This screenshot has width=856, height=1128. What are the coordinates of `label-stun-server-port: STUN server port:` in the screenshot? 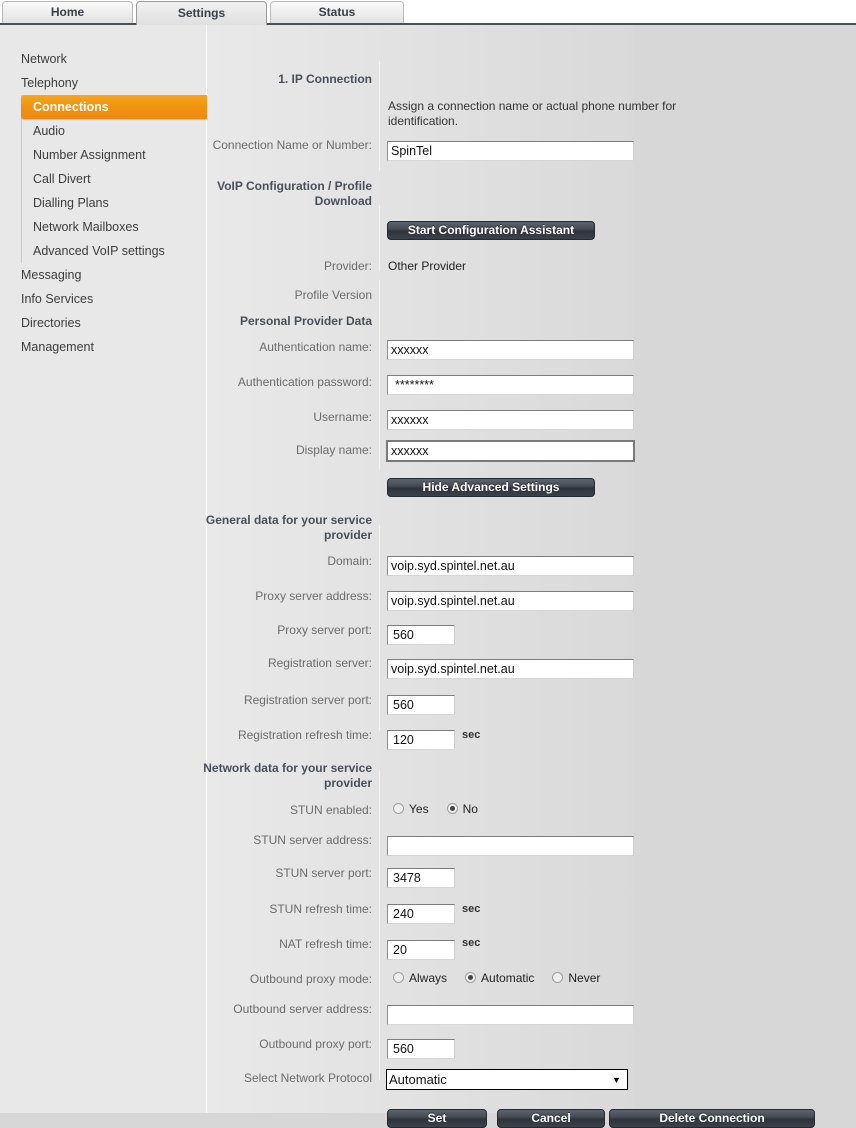 It's located at (323, 873).